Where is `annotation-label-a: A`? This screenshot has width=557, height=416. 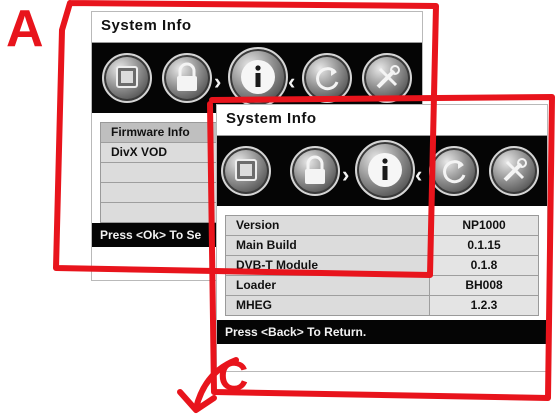 annotation-label-a: A is located at coordinates (25, 29).